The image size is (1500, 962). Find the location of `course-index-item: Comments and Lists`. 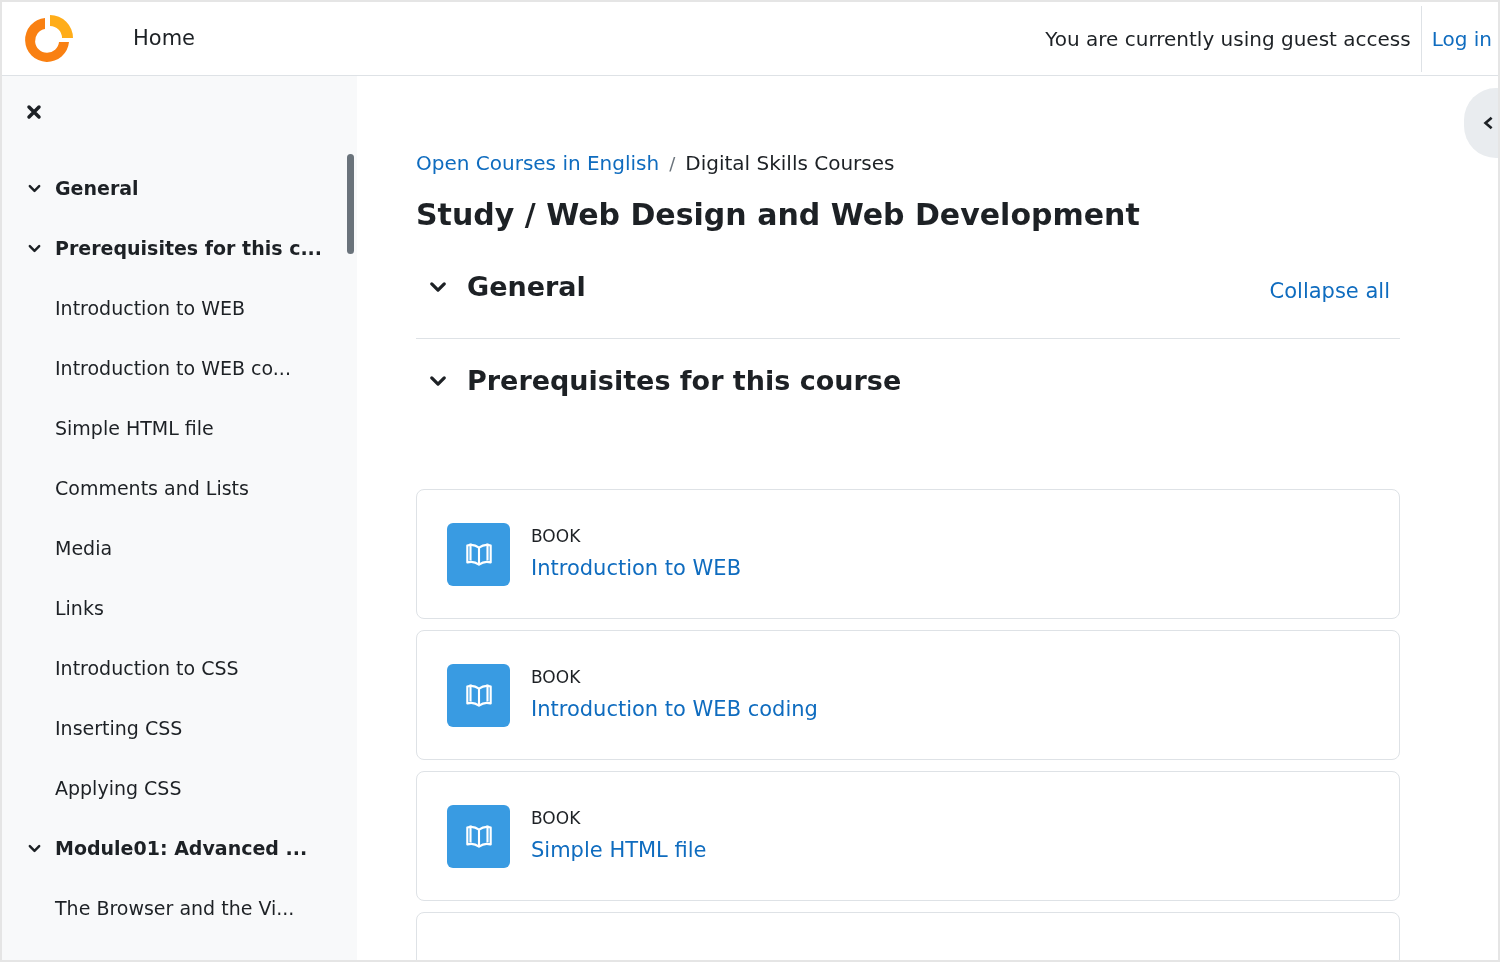

course-index-item: Comments and Lists is located at coordinates (179, 488).